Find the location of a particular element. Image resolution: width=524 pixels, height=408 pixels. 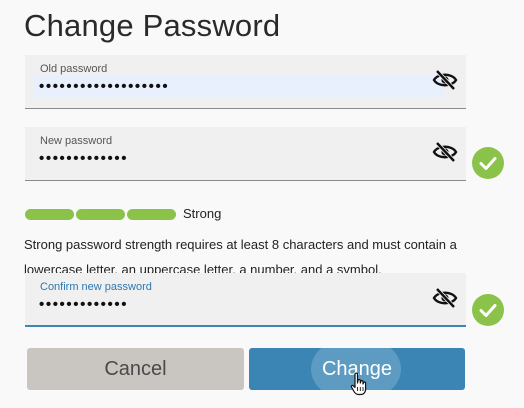

confirm-password-label: Confirm new password is located at coordinates (96, 287).